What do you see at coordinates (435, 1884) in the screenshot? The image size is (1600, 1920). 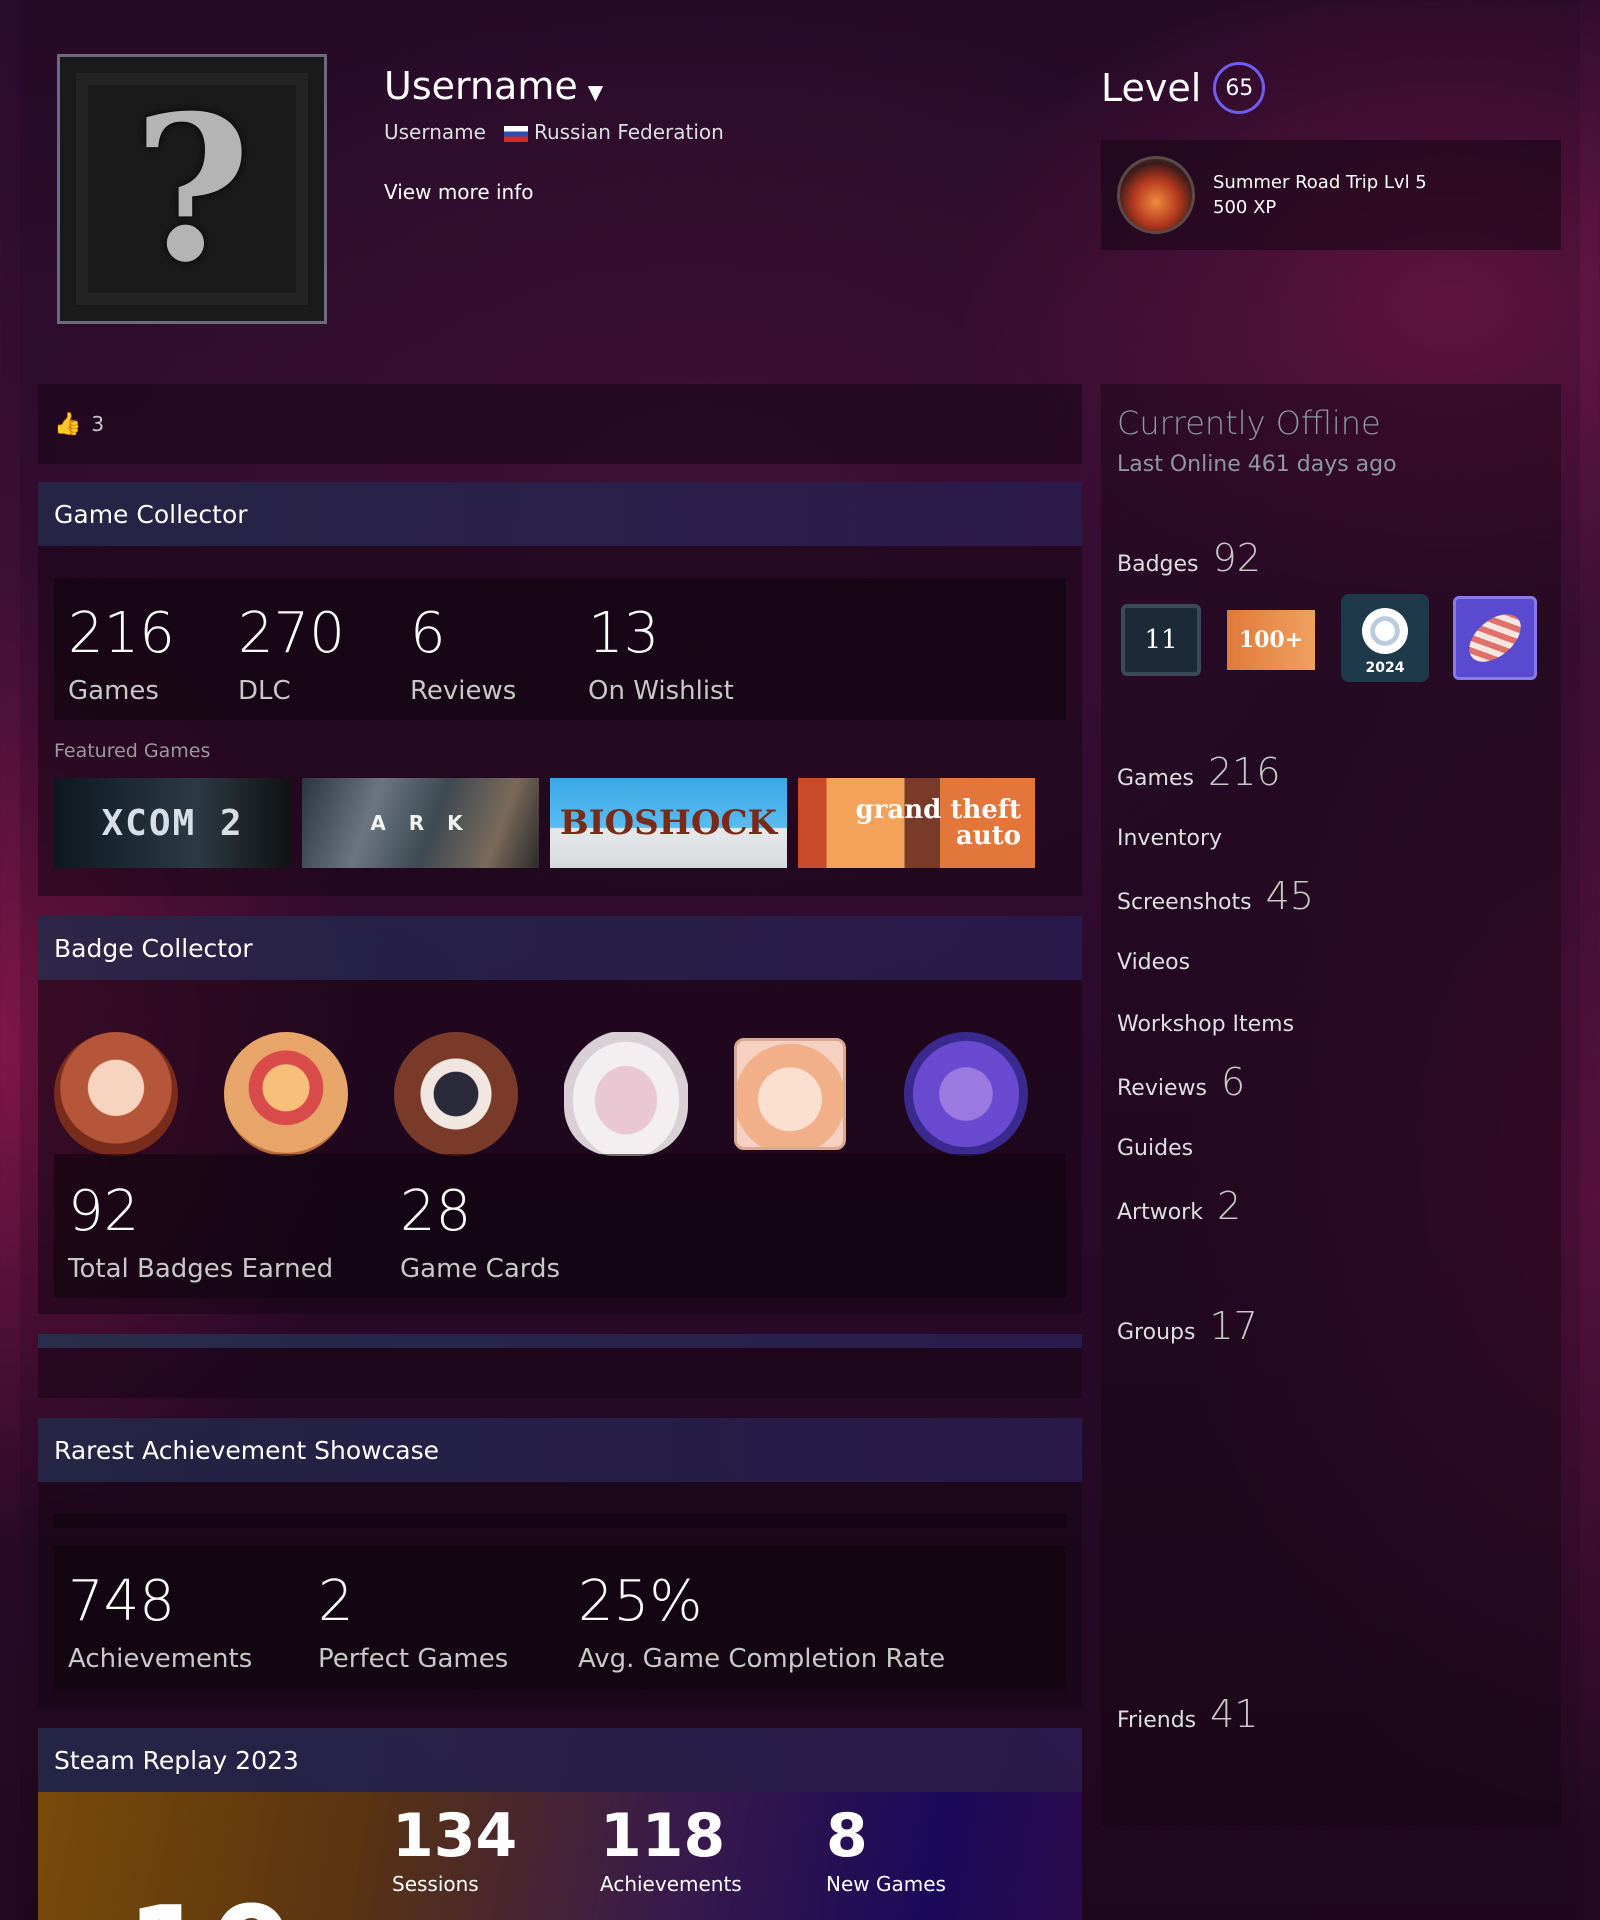 I see `replay-label: Sessions` at bounding box center [435, 1884].